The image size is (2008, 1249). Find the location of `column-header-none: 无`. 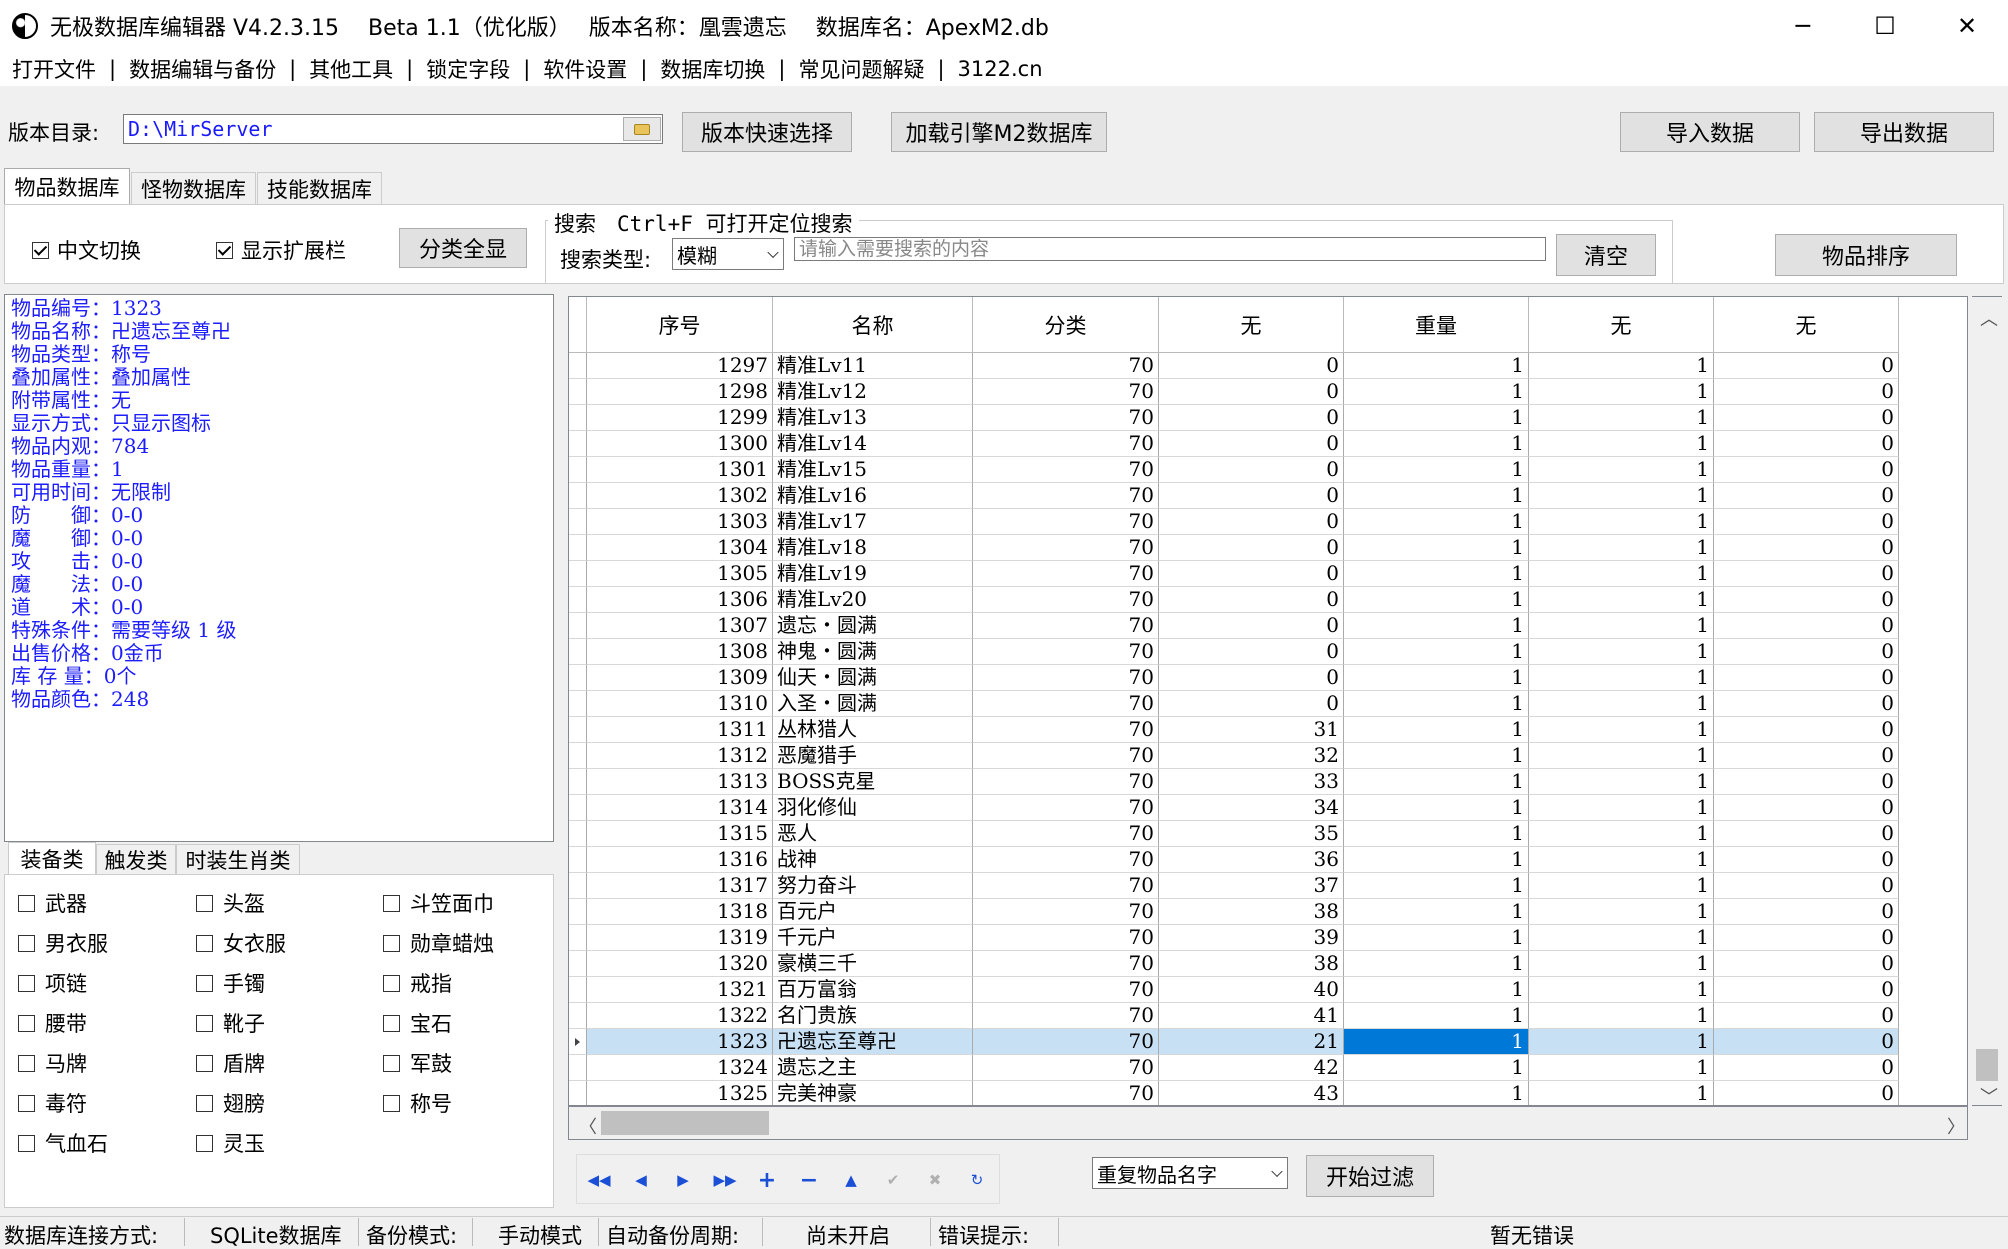

column-header-none: 无 is located at coordinates (1806, 325).